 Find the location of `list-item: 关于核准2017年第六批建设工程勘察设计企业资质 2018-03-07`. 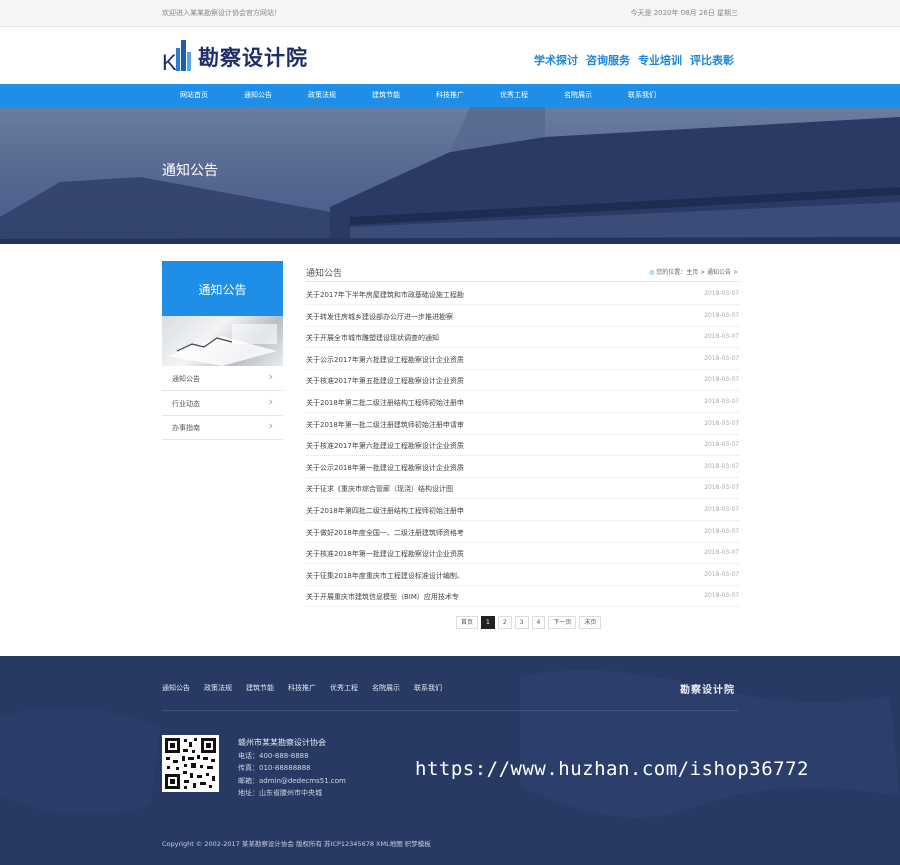

list-item: 关于核准2017年第六批建设工程勘察设计企业资质 2018-03-07 is located at coordinates (522, 445).